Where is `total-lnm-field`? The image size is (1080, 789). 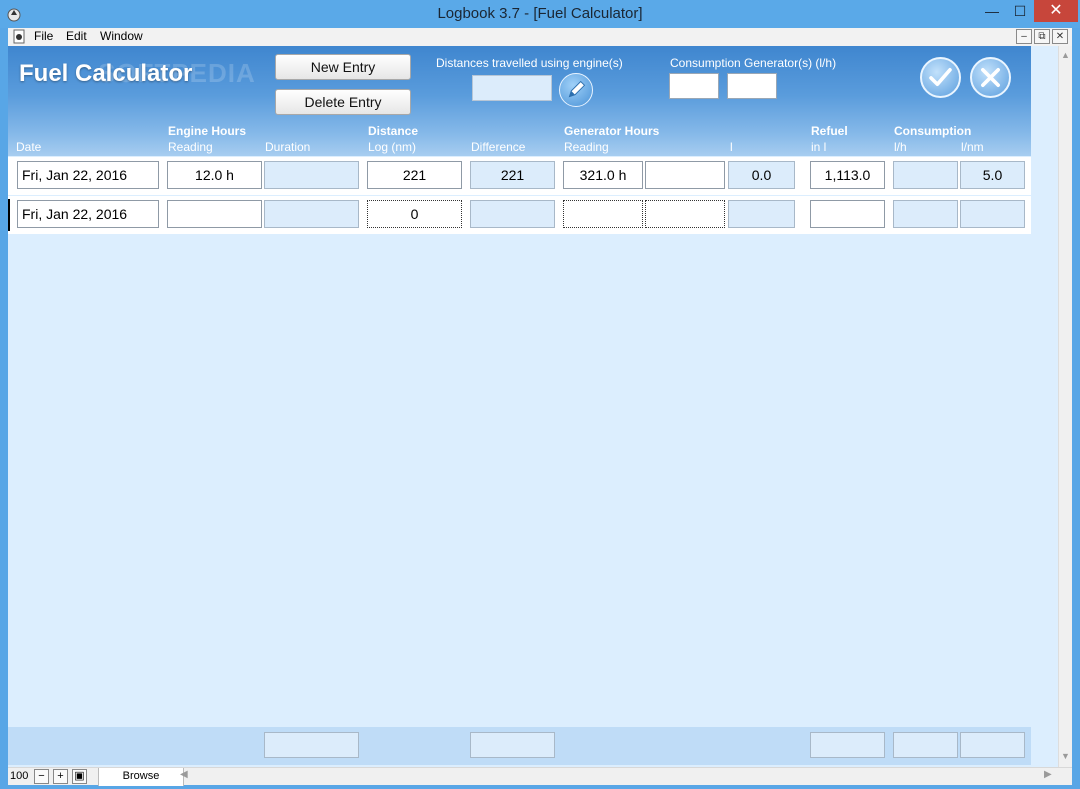 total-lnm-field is located at coordinates (992, 745).